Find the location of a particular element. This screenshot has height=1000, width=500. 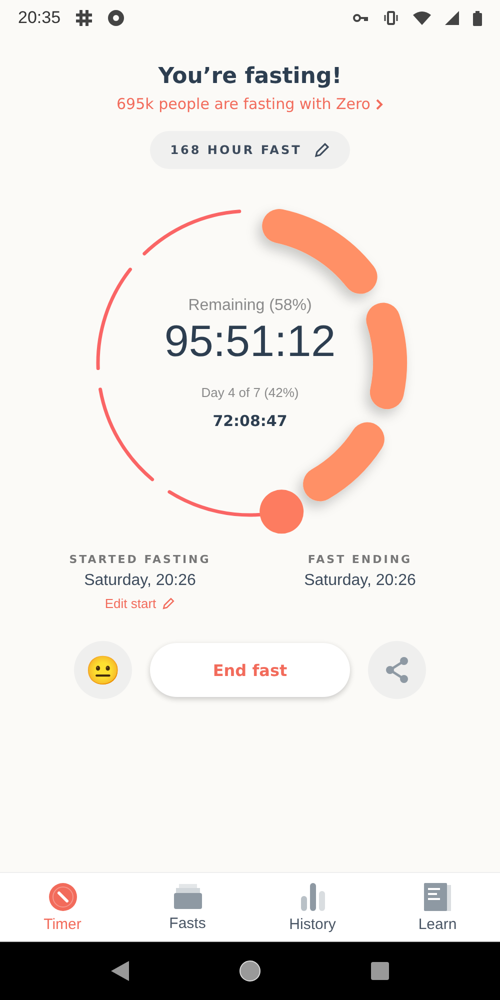

book-icon is located at coordinates (437, 897).